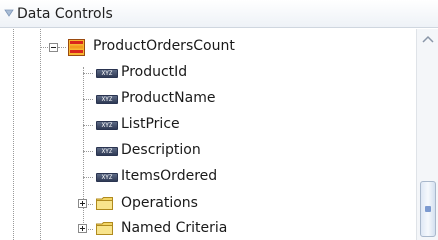 The height and width of the screenshot is (240, 438). Describe the element at coordinates (219, 14) in the screenshot. I see `data-controls-header: Data Controls` at that location.